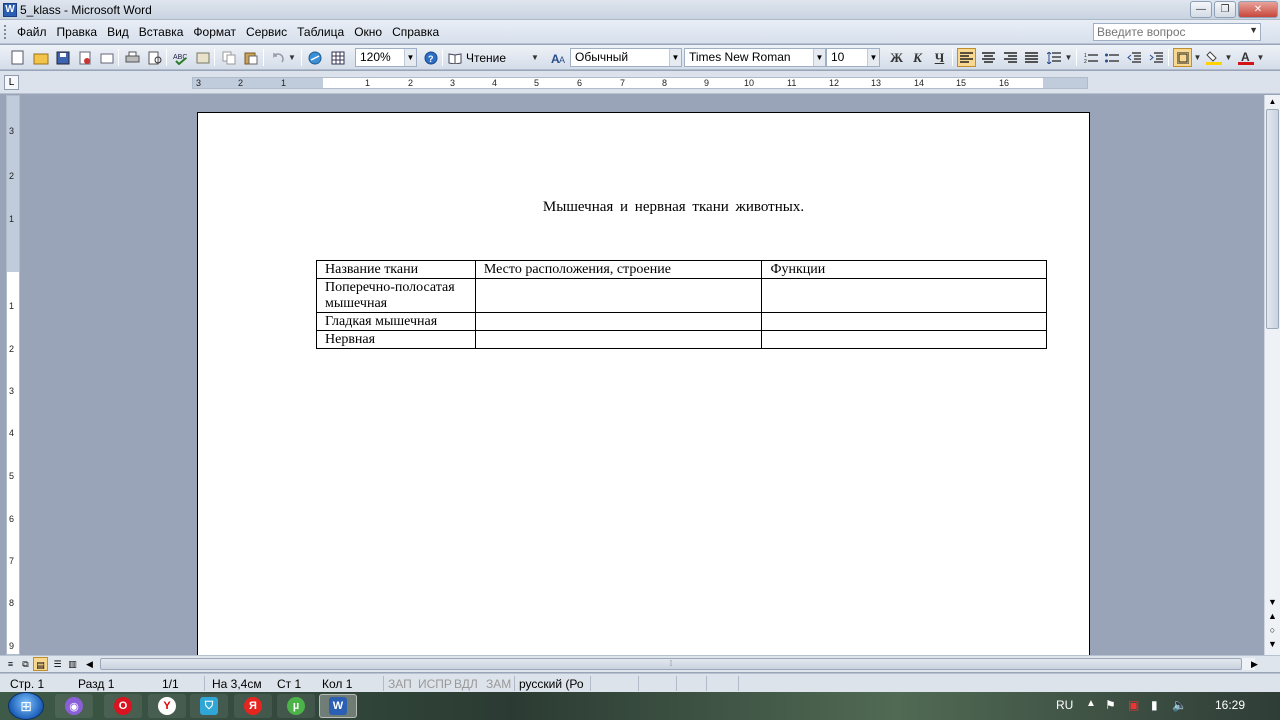 This screenshot has width=1280, height=720. I want to click on volume-icon: 🔈, so click(1179, 705).